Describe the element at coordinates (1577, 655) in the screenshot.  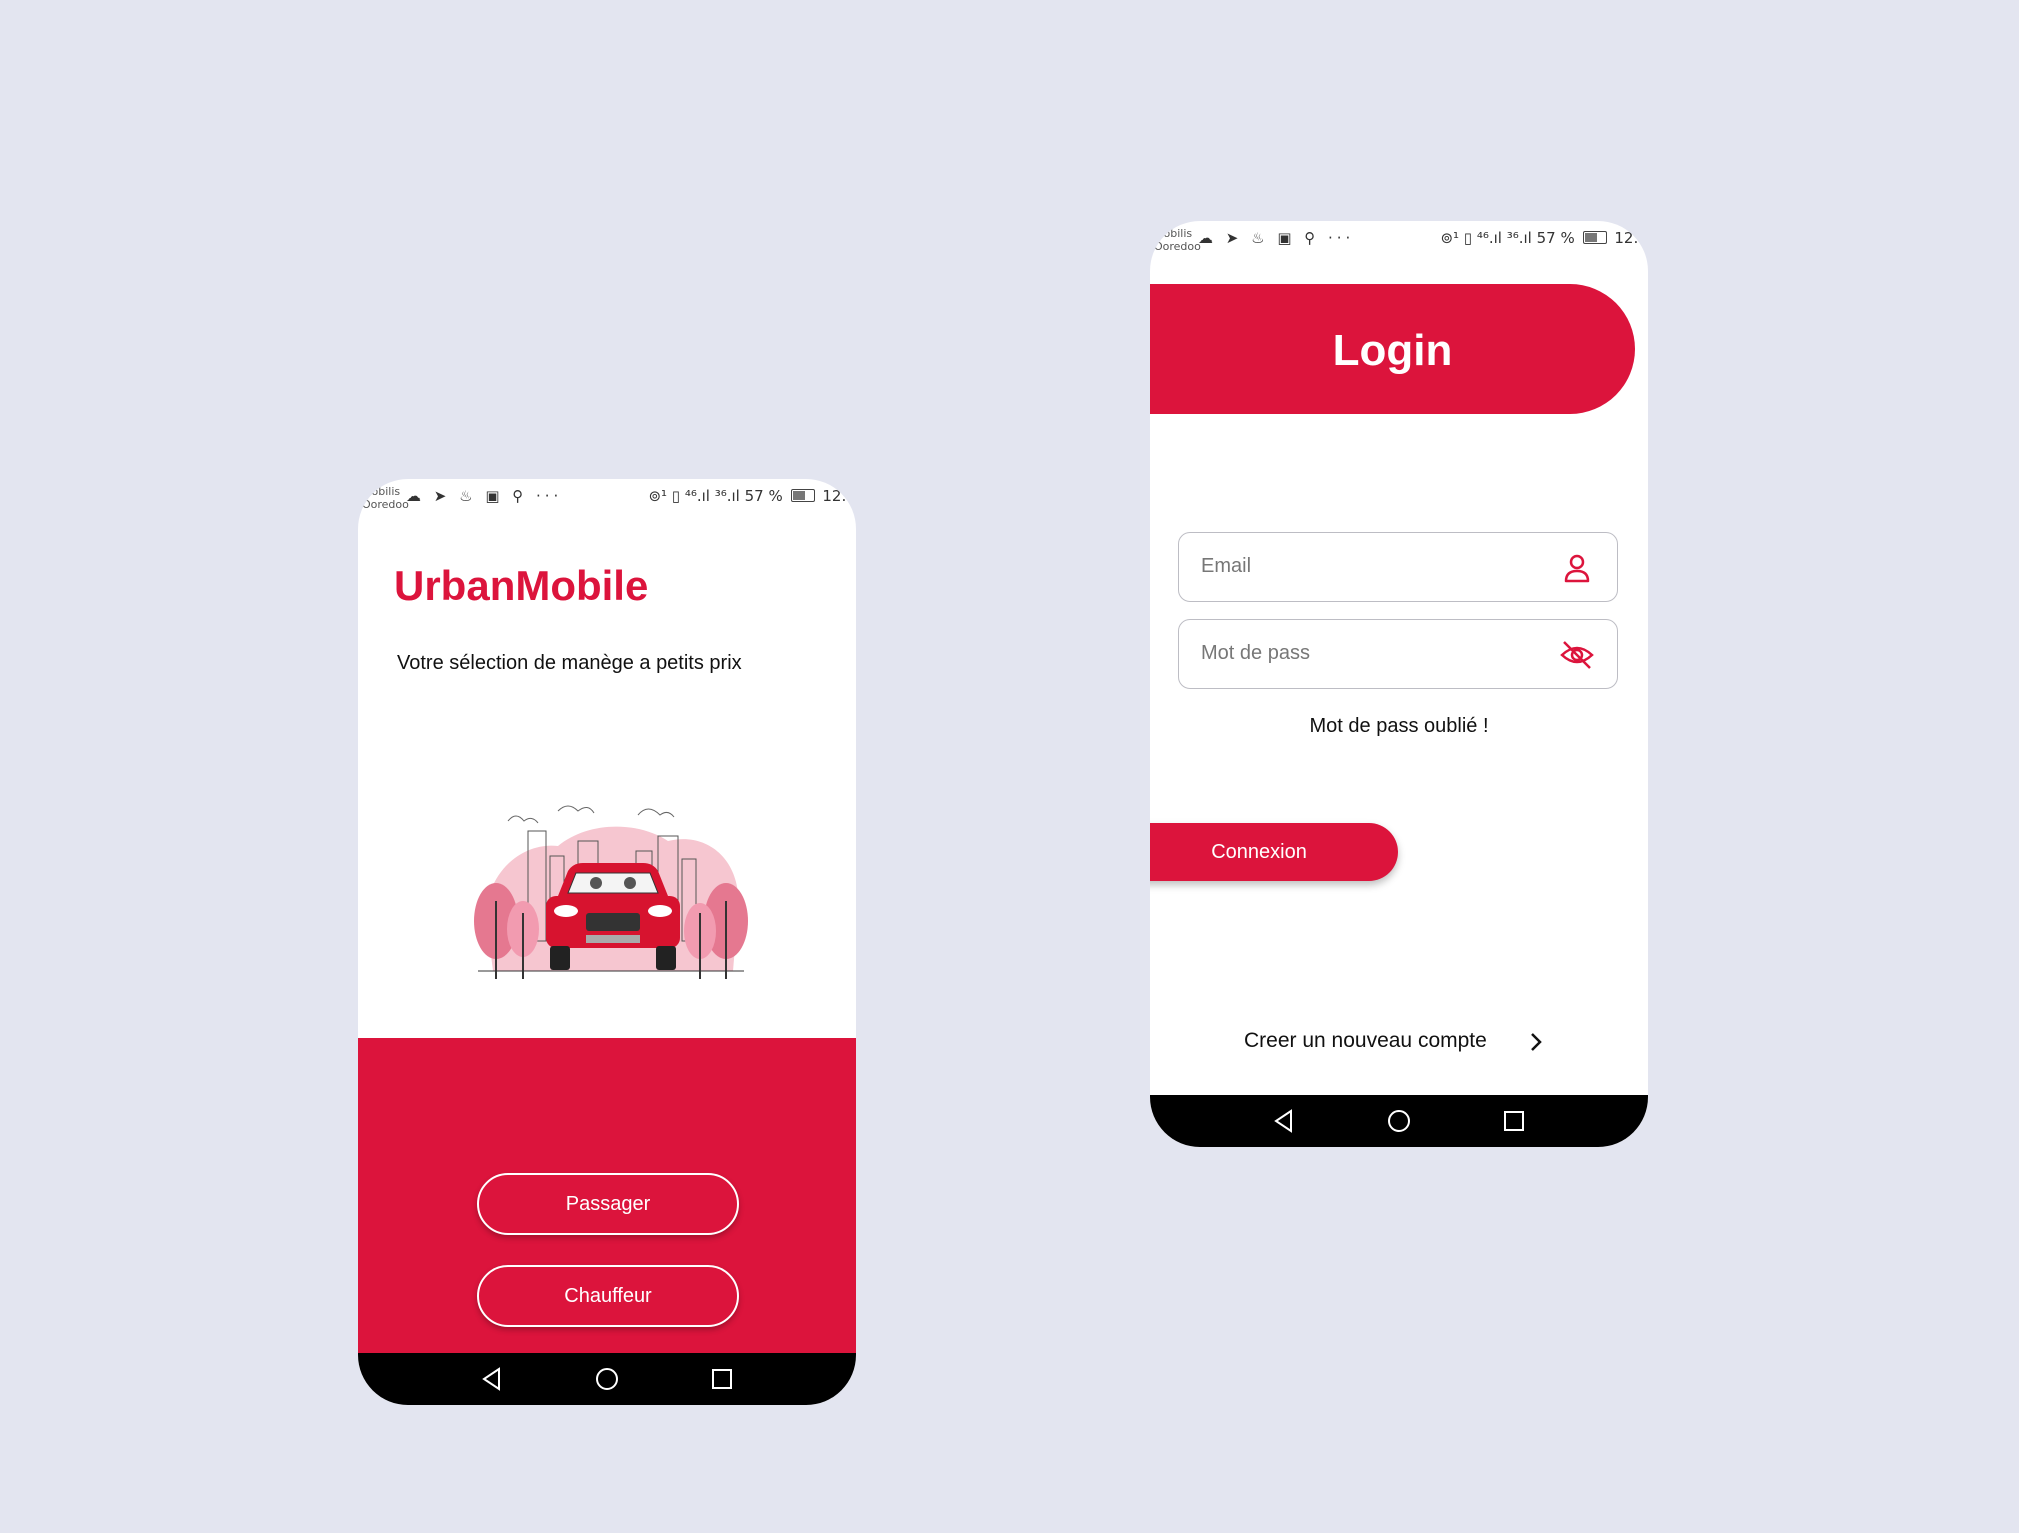
I see `eye-off-icon` at that location.